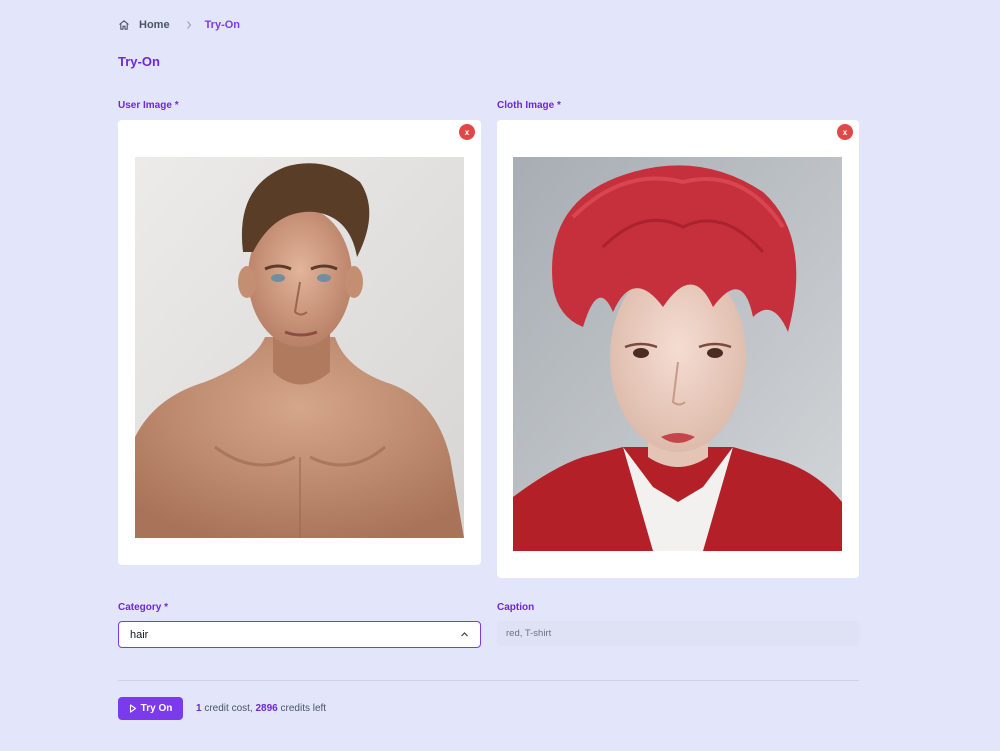  What do you see at coordinates (199, 708) in the screenshot?
I see `credit-cost-value: 1` at bounding box center [199, 708].